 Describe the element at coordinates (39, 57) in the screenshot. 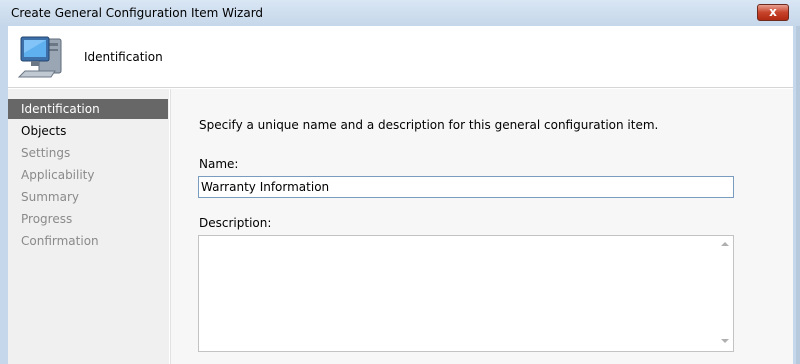

I see `computer-icon` at that location.